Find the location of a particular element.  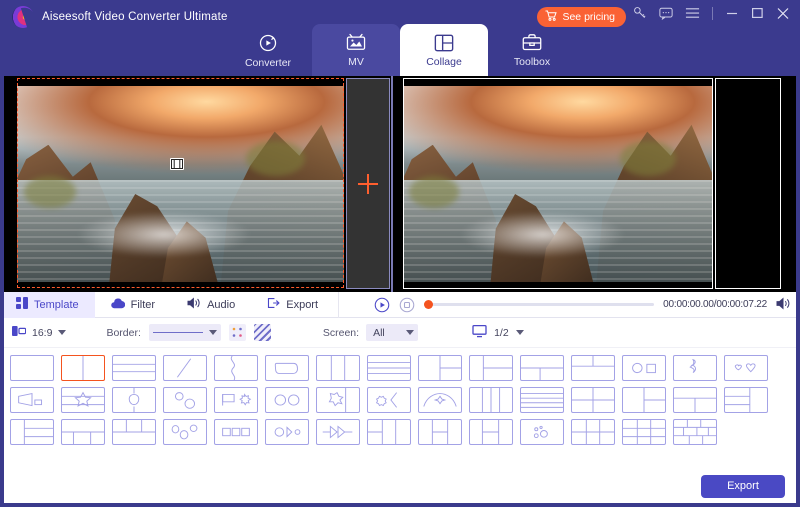

tab-export-label: Export is located at coordinates (302, 304).